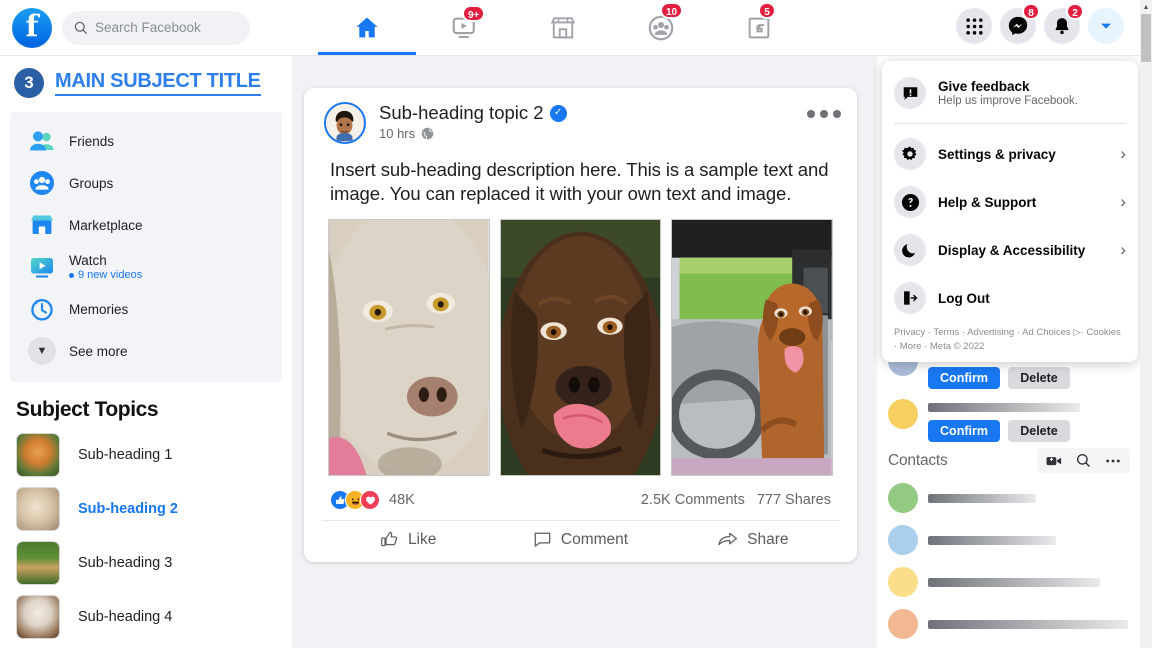 Image resolution: width=1152 pixels, height=648 pixels. I want to click on post-action-bar: Like Comment Share, so click(580, 540).